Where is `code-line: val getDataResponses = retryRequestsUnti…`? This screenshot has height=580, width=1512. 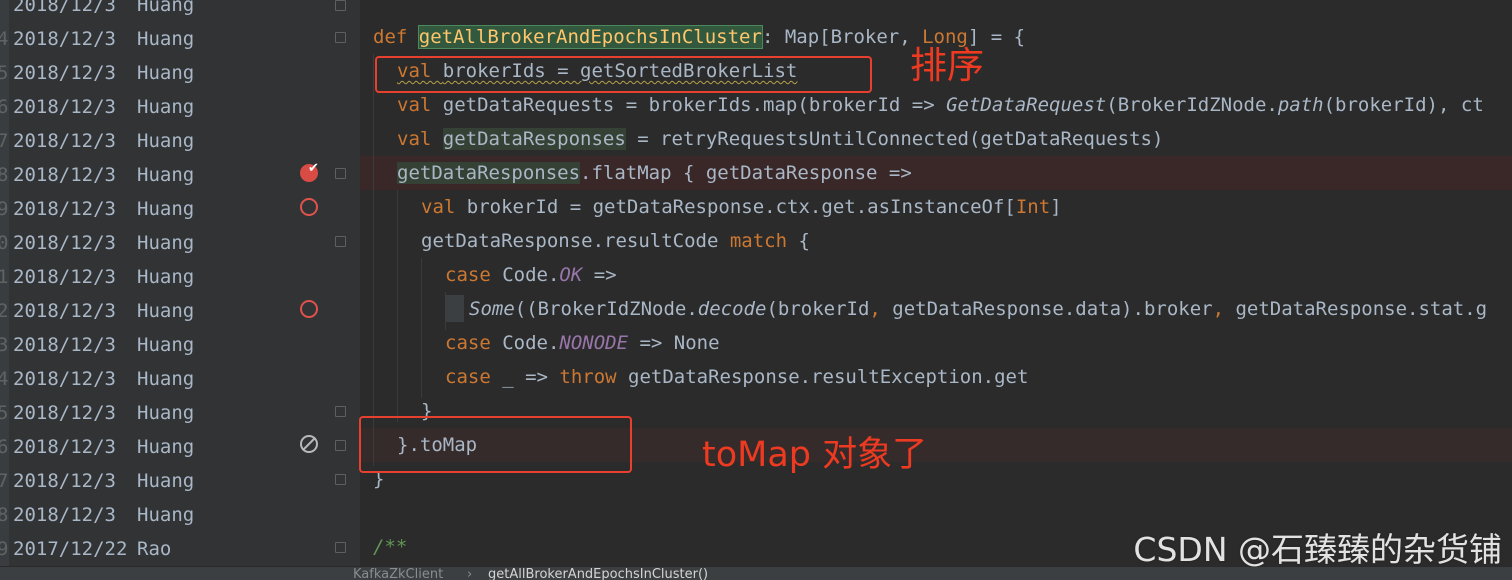 code-line: val getDataResponses = retryRequestsUnti… is located at coordinates (780, 139).